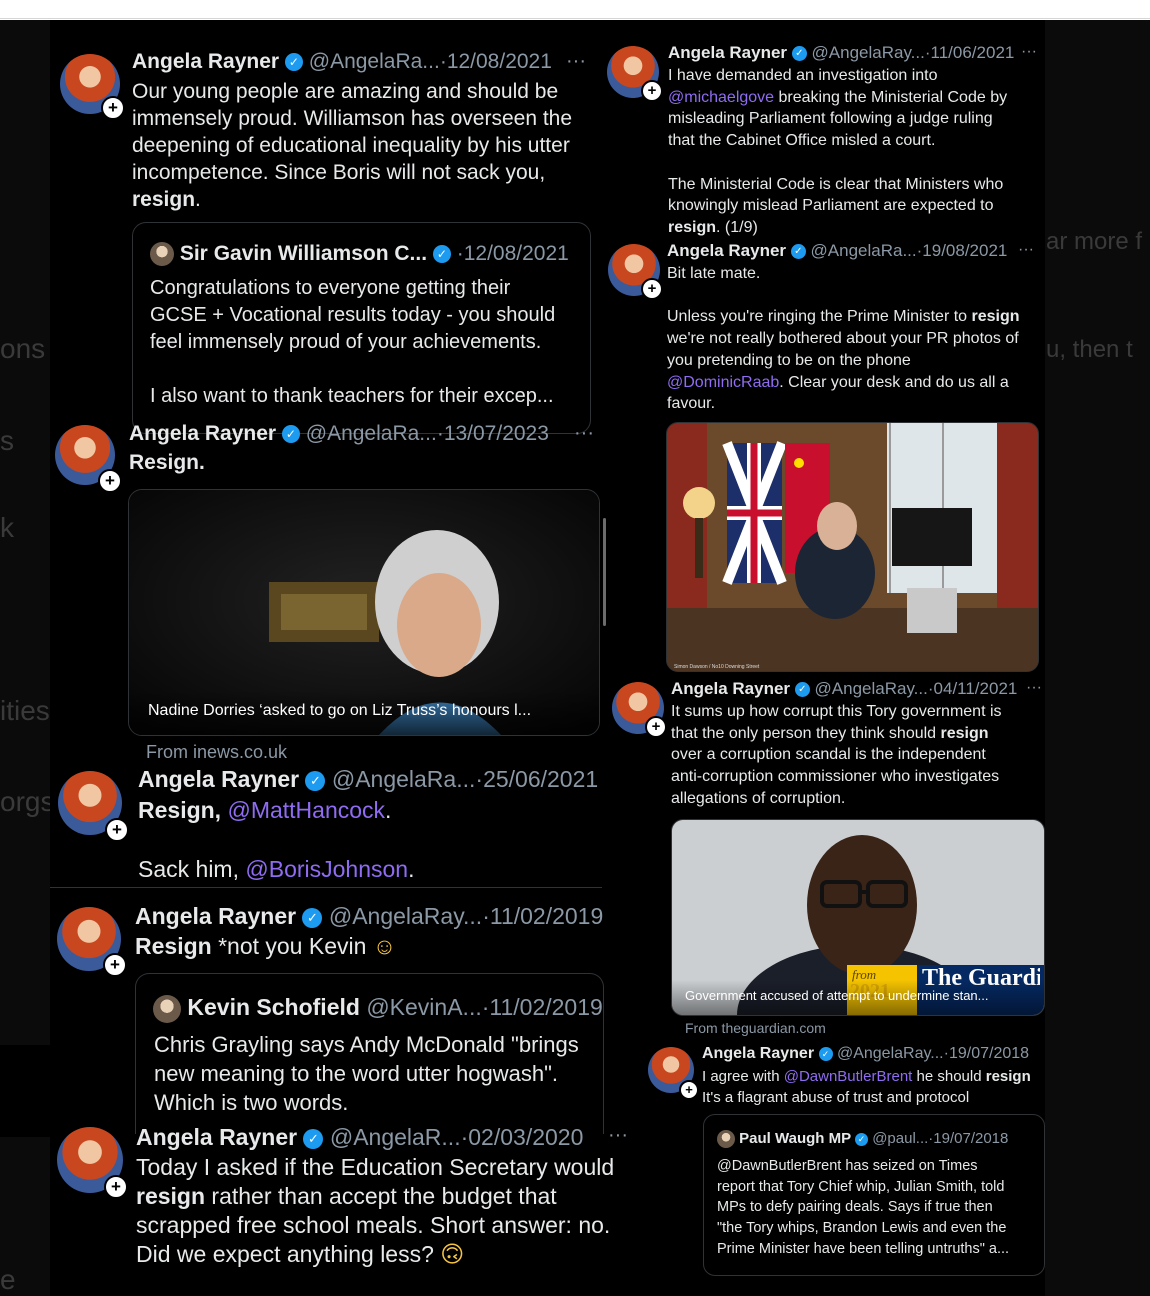 This screenshot has height=1296, width=1150. Describe the element at coordinates (604, 572) in the screenshot. I see `scrollbar` at that location.